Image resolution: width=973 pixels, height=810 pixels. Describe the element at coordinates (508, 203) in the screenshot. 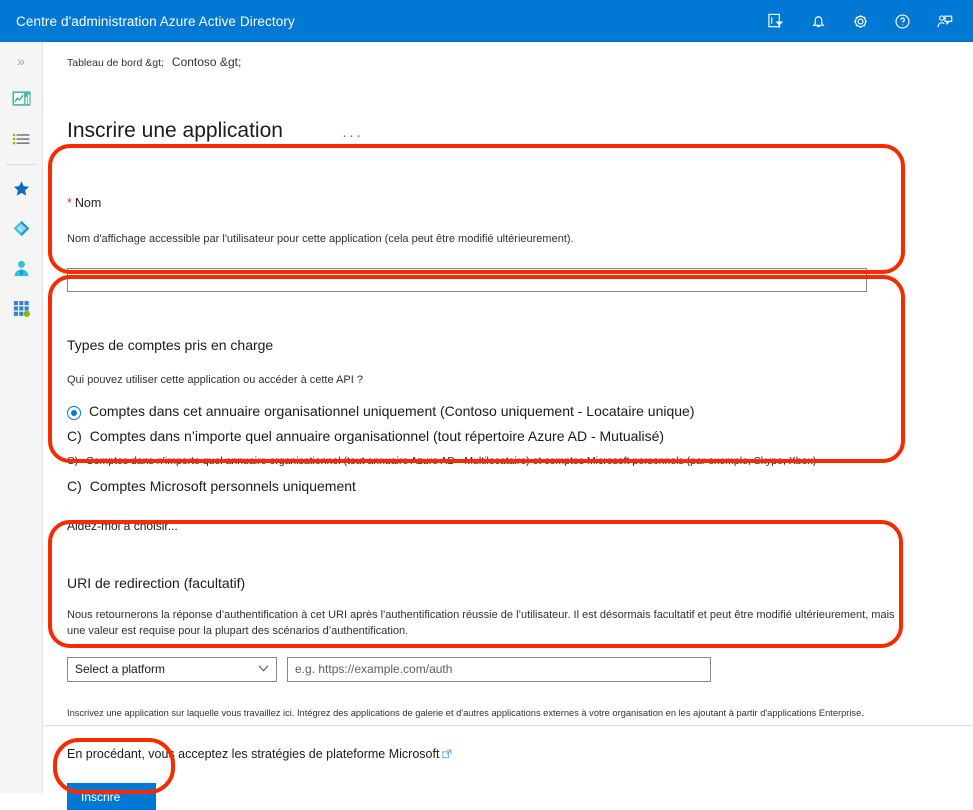

I see `name-label: * Nom` at that location.